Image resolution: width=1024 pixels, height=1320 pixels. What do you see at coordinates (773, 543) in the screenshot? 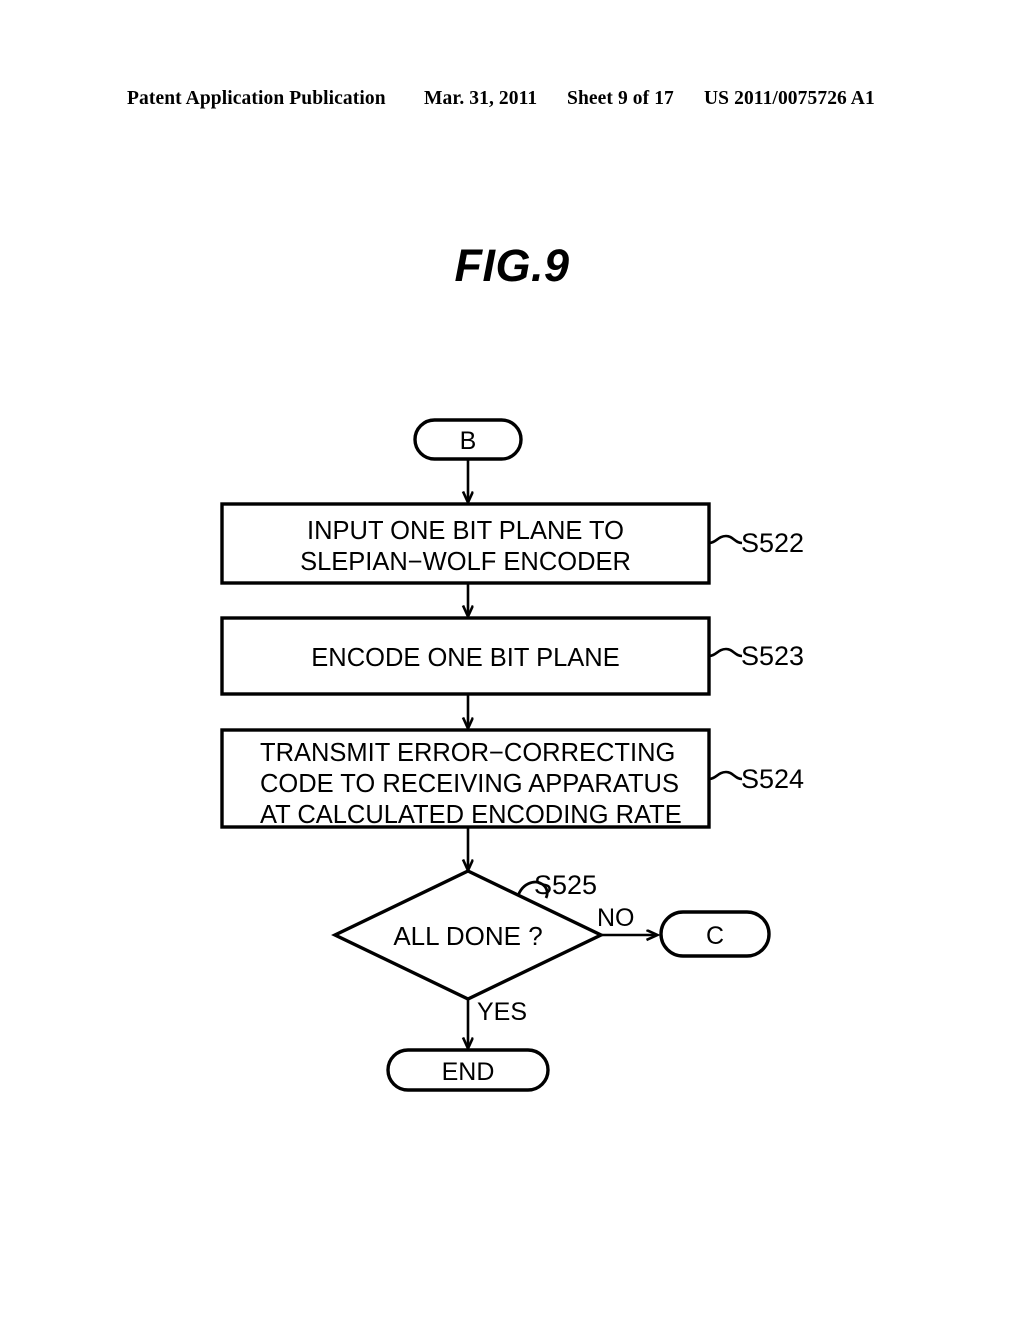
I see `step-number-s522: S522` at bounding box center [773, 543].